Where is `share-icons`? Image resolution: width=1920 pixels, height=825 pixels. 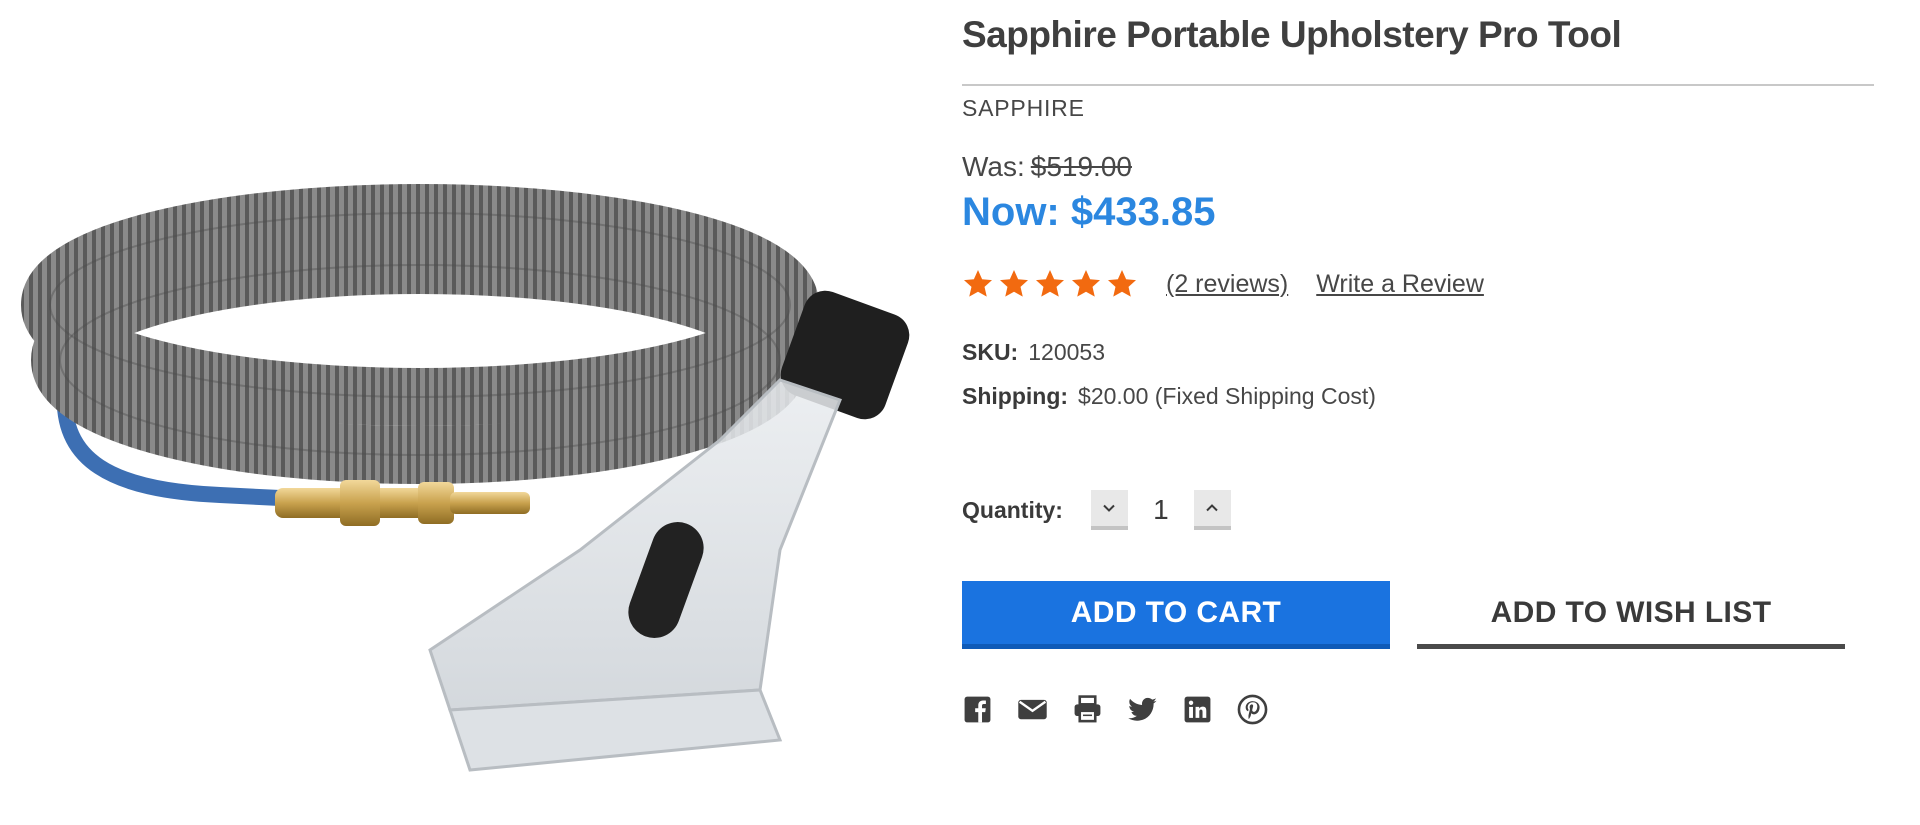 share-icons is located at coordinates (1115, 709).